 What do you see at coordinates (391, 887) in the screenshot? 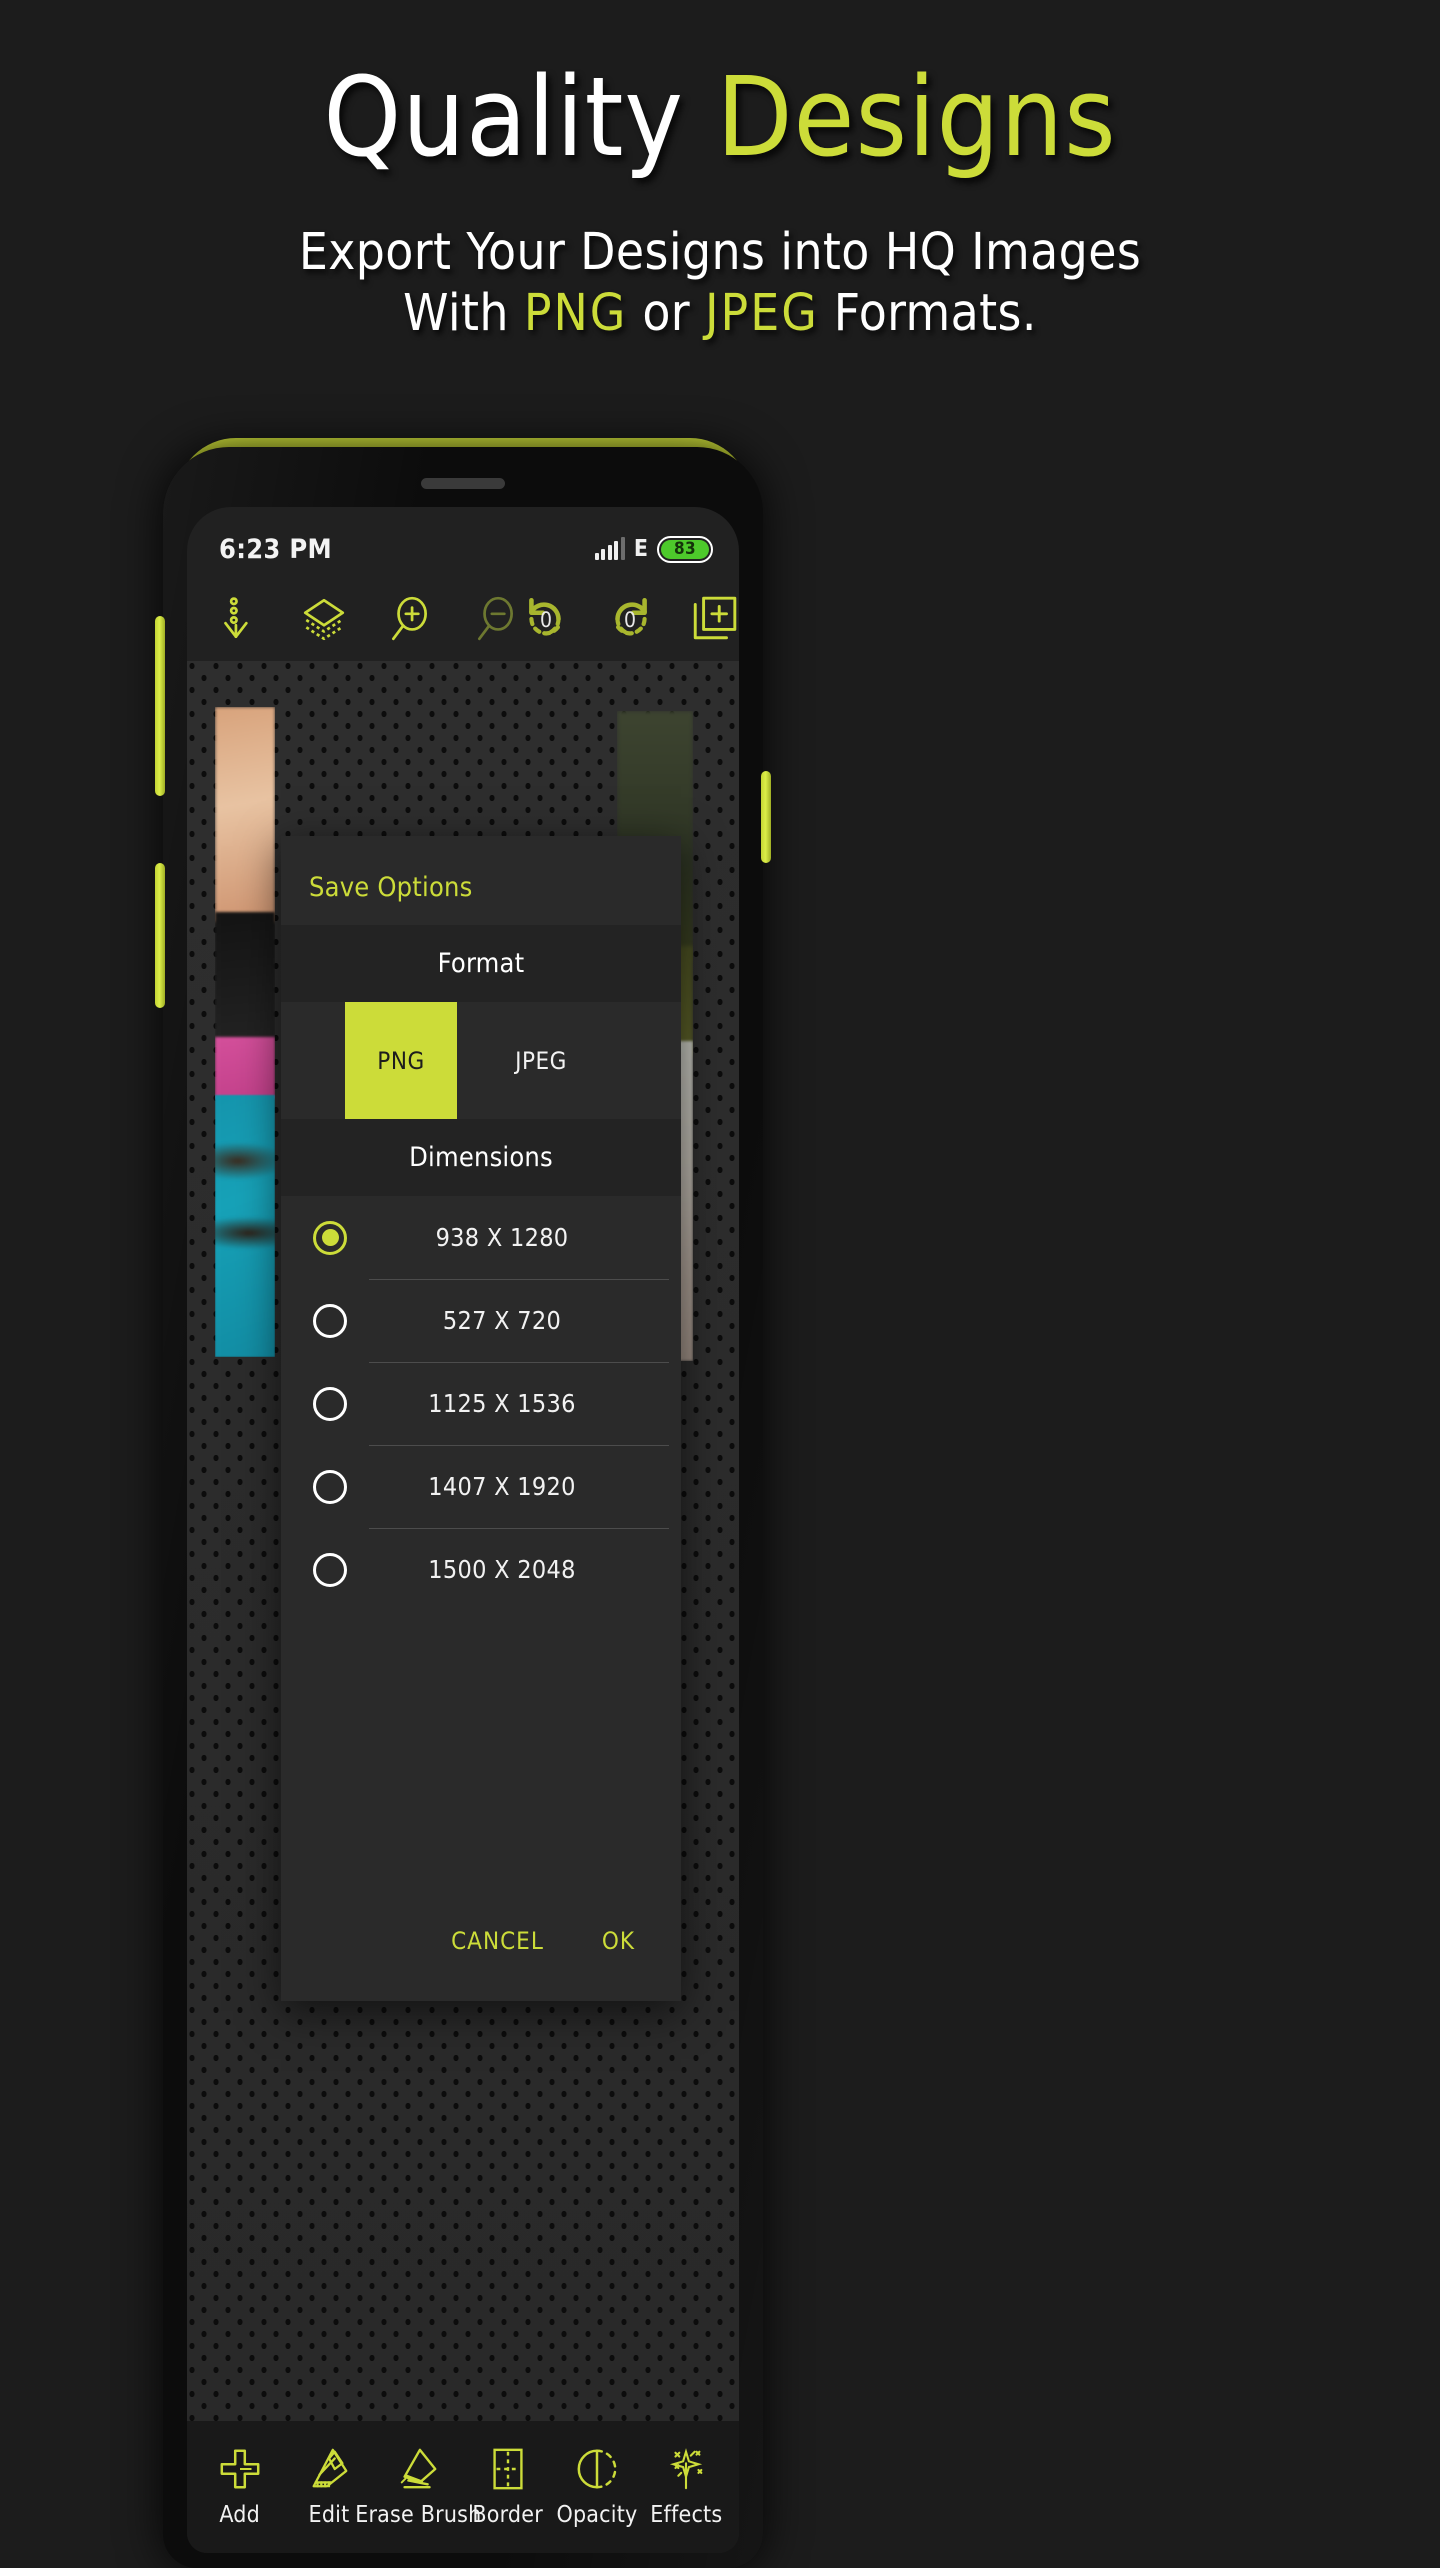
I see `dialog-title: Save Options` at bounding box center [391, 887].